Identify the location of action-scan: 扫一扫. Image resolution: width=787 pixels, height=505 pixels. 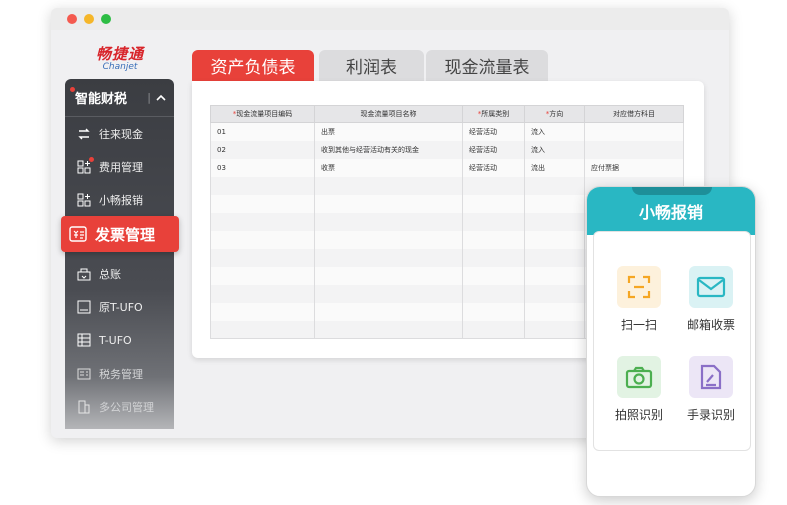
(639, 299).